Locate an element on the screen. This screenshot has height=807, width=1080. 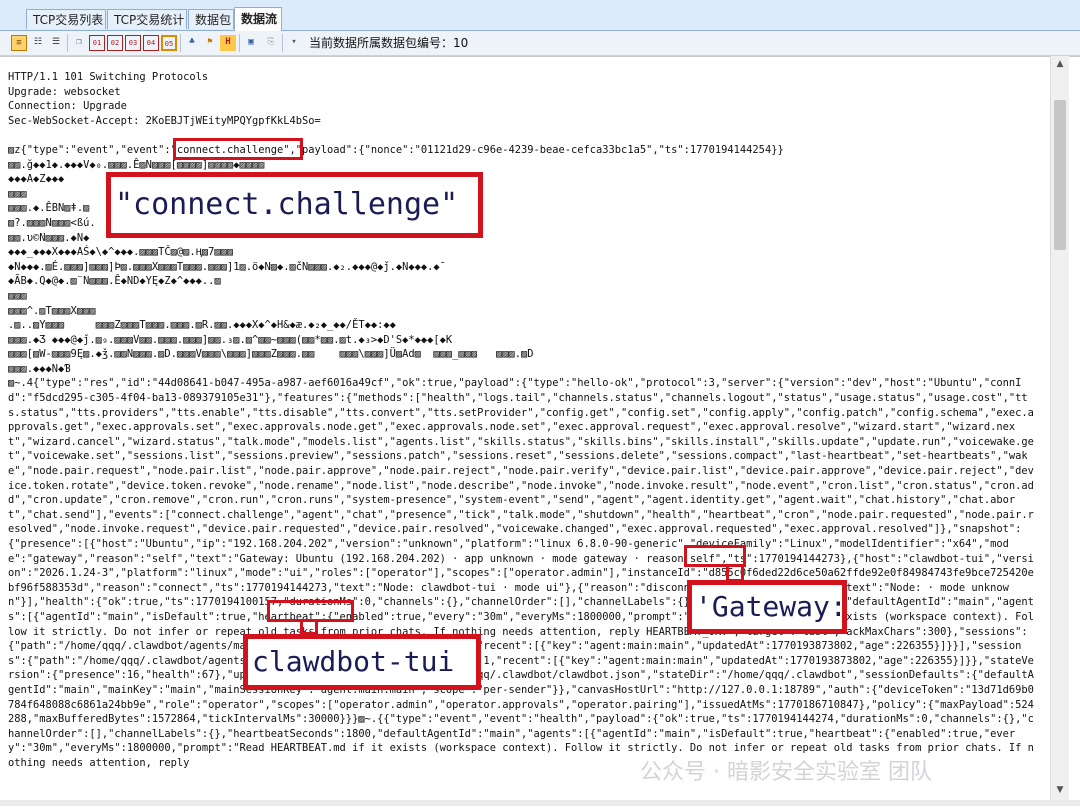
encode-1-icon: 01 is located at coordinates (97, 43).